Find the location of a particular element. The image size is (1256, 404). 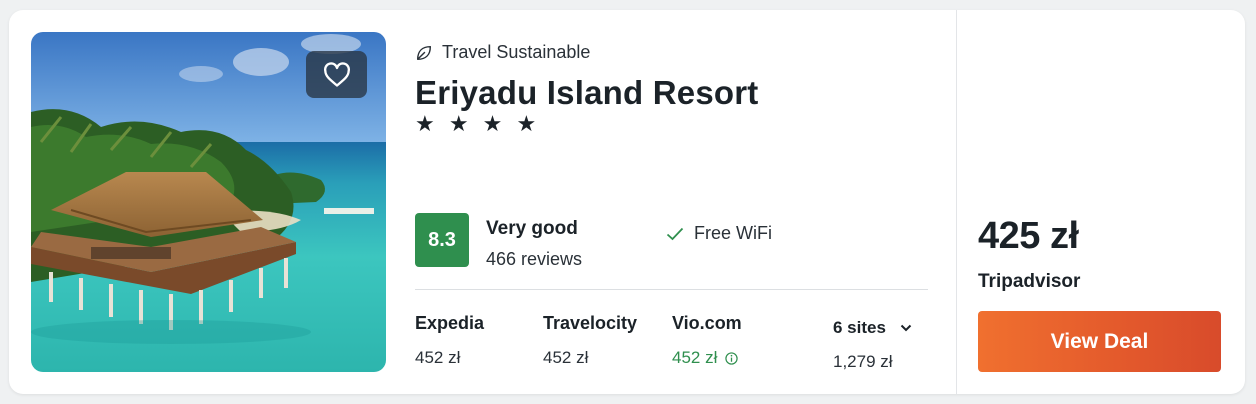

favorite-button is located at coordinates (336, 74).